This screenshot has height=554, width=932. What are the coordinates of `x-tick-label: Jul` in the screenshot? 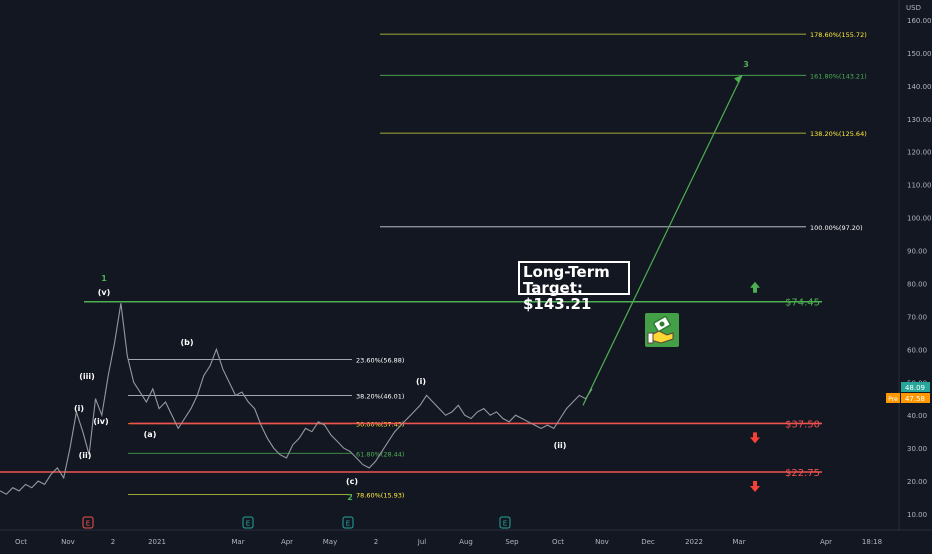 It's located at (422, 542).